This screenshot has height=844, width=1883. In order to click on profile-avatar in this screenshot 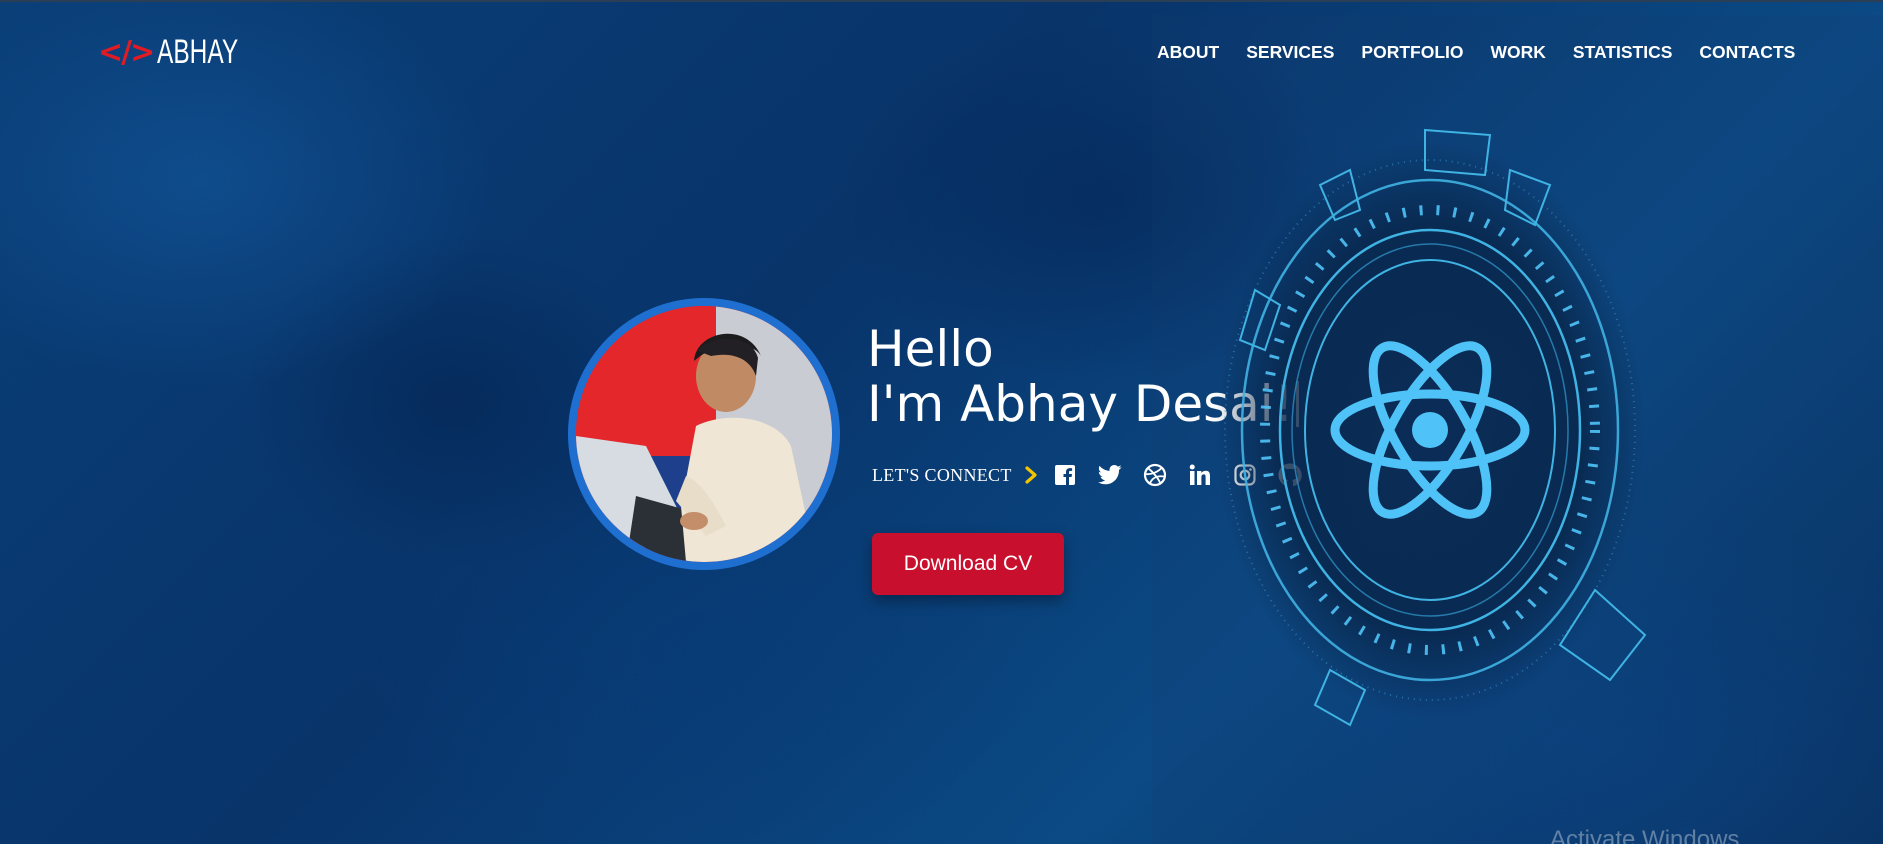, I will do `click(704, 434)`.